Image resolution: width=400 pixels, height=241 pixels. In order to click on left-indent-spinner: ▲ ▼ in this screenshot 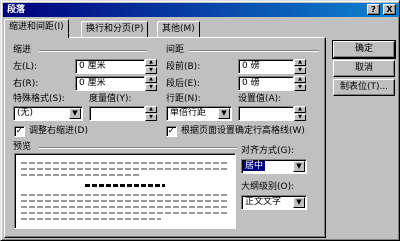, I will do `click(151, 66)`.